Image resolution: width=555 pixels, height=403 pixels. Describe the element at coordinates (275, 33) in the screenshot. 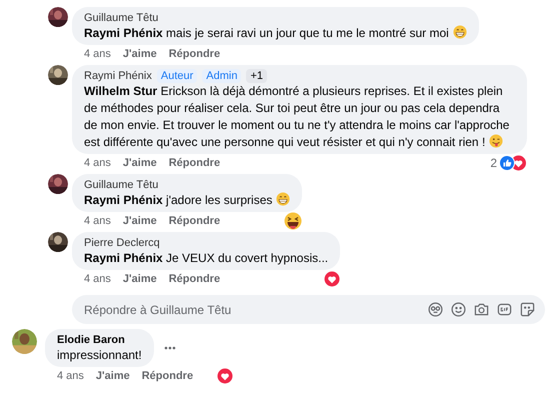

I see `comment-text: Raymi Phénix mais je serai ravi un jour que tu me le montré sur moi` at that location.